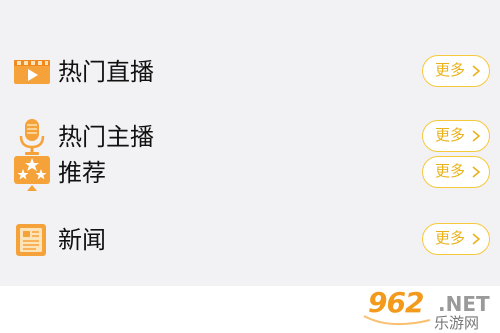 The height and width of the screenshot is (333, 500). Describe the element at coordinates (457, 323) in the screenshot. I see `watermark-site-name: 乐游网` at that location.